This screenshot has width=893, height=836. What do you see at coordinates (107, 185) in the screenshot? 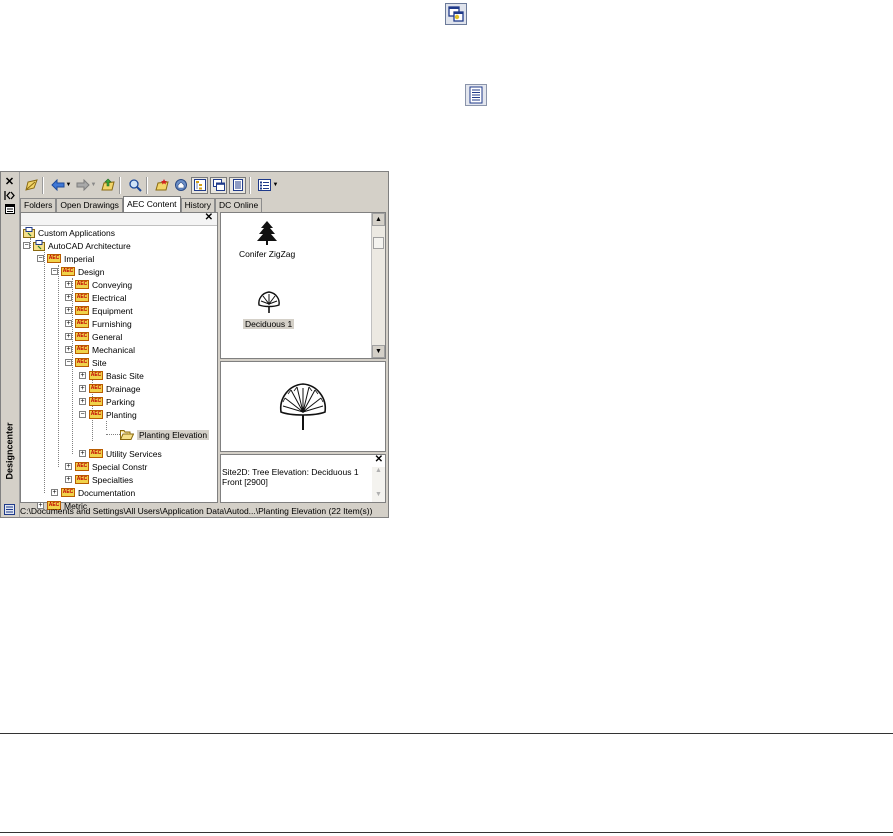
I see `up-icon` at bounding box center [107, 185].